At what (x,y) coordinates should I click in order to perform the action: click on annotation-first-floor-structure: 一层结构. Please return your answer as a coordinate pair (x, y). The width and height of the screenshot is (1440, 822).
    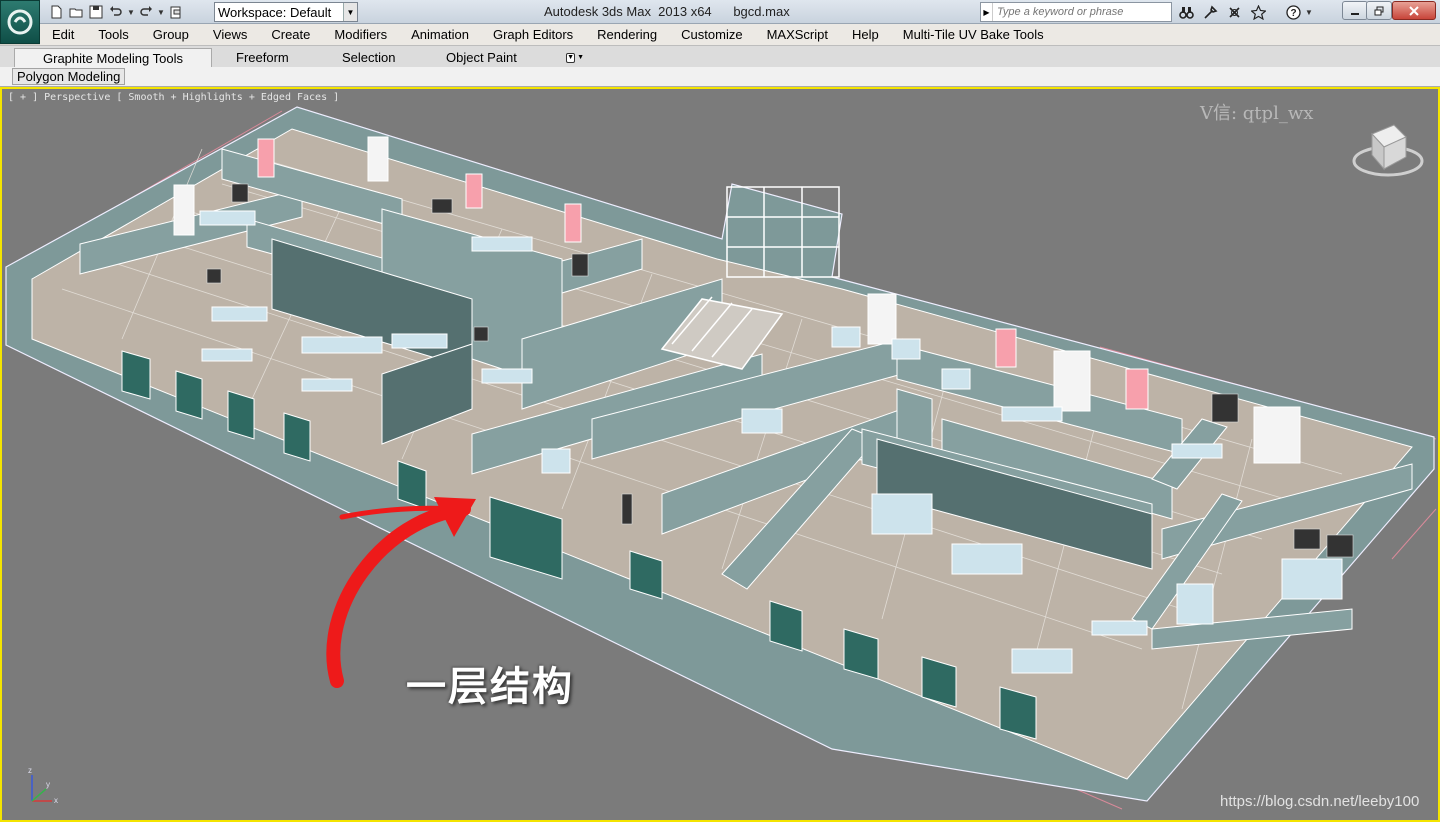
    Looking at the image, I should click on (490, 687).